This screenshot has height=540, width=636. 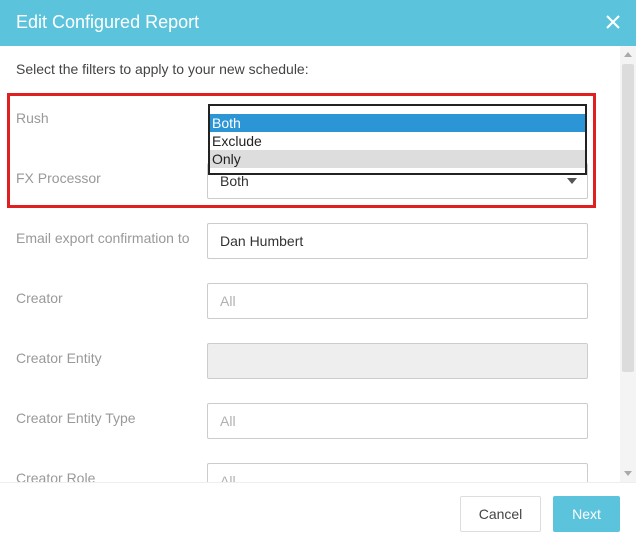 I want to click on rush-option-only: Only, so click(x=397, y=159).